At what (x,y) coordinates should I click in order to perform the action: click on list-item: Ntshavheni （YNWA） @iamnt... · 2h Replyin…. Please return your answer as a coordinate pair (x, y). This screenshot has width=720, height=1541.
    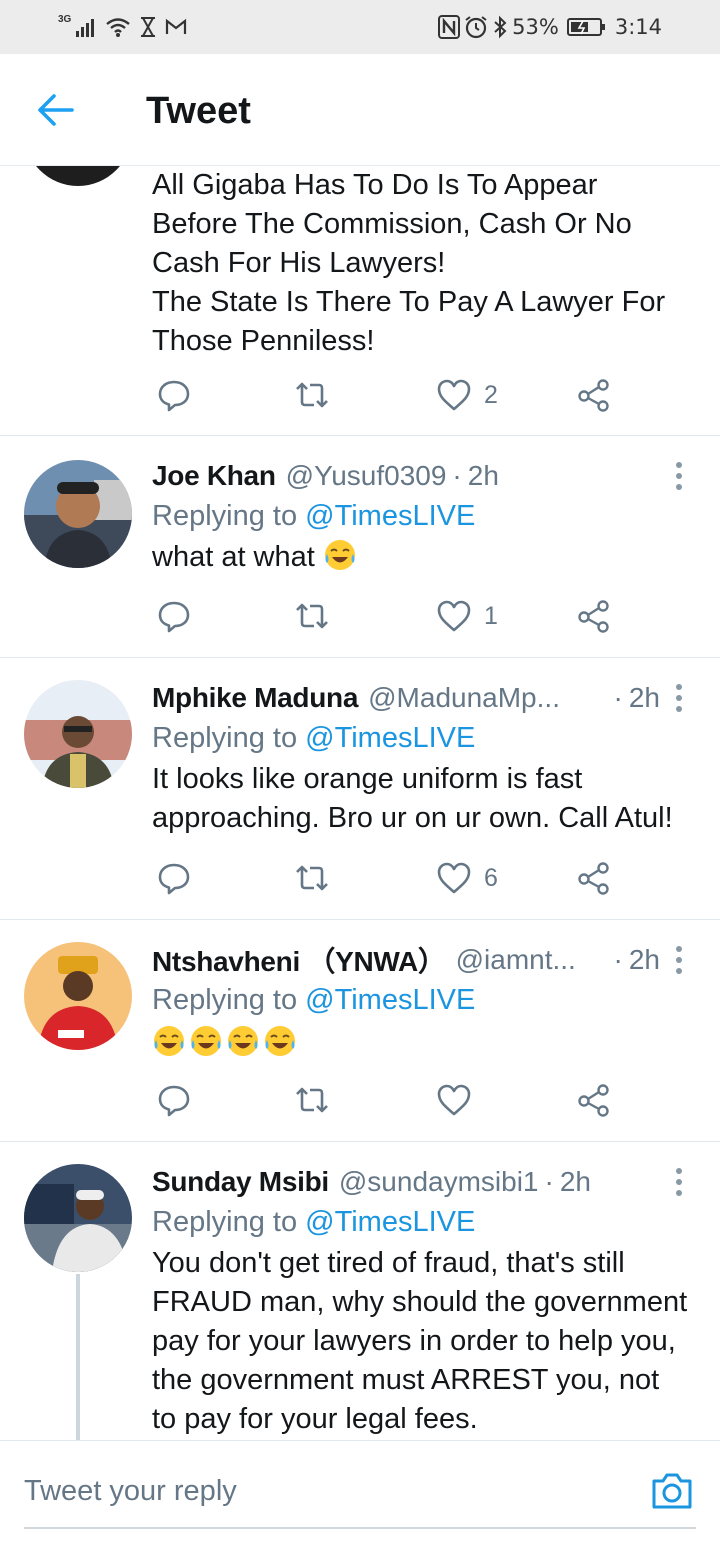
    Looking at the image, I should click on (360, 1031).